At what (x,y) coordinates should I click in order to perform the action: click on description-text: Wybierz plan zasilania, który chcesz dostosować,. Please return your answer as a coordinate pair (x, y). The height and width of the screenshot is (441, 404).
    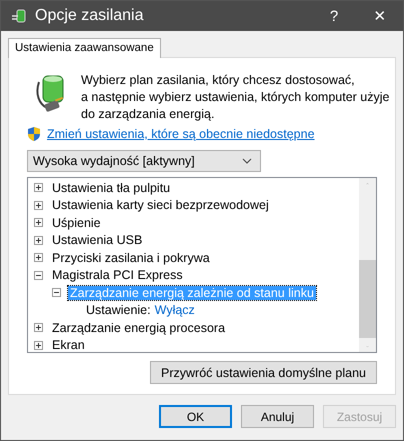
    Looking at the image, I should click on (218, 80).